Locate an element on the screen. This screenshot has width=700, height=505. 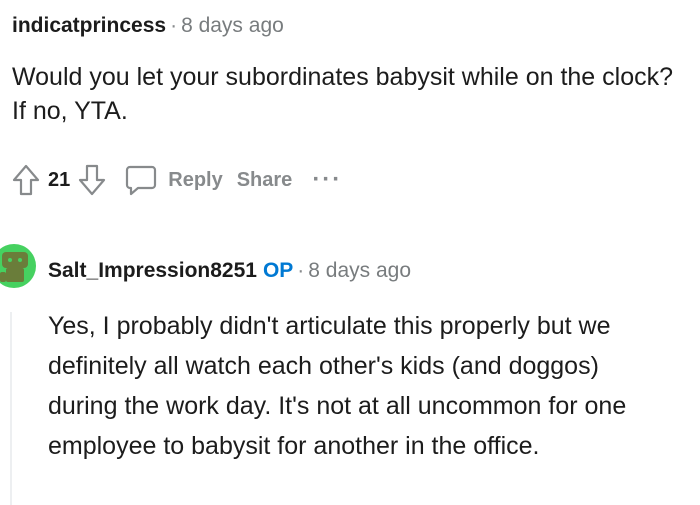
snoo-avatar-icon is located at coordinates (18, 266).